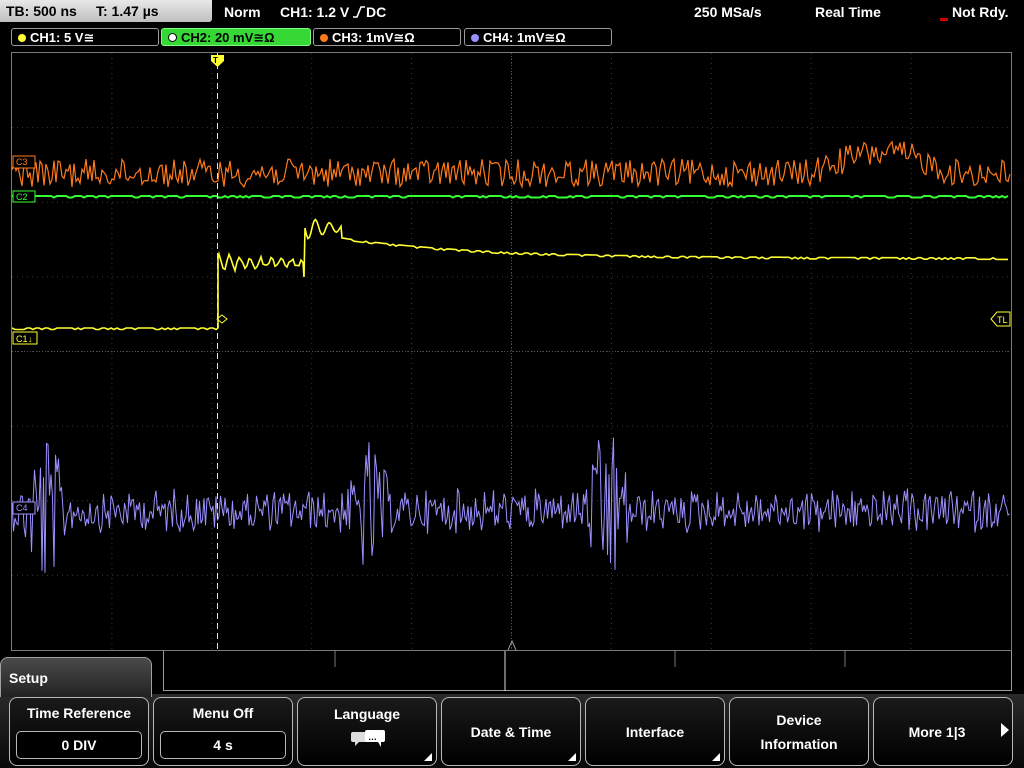  I want to click on acquisition-state: Not Rdy., so click(980, 12).